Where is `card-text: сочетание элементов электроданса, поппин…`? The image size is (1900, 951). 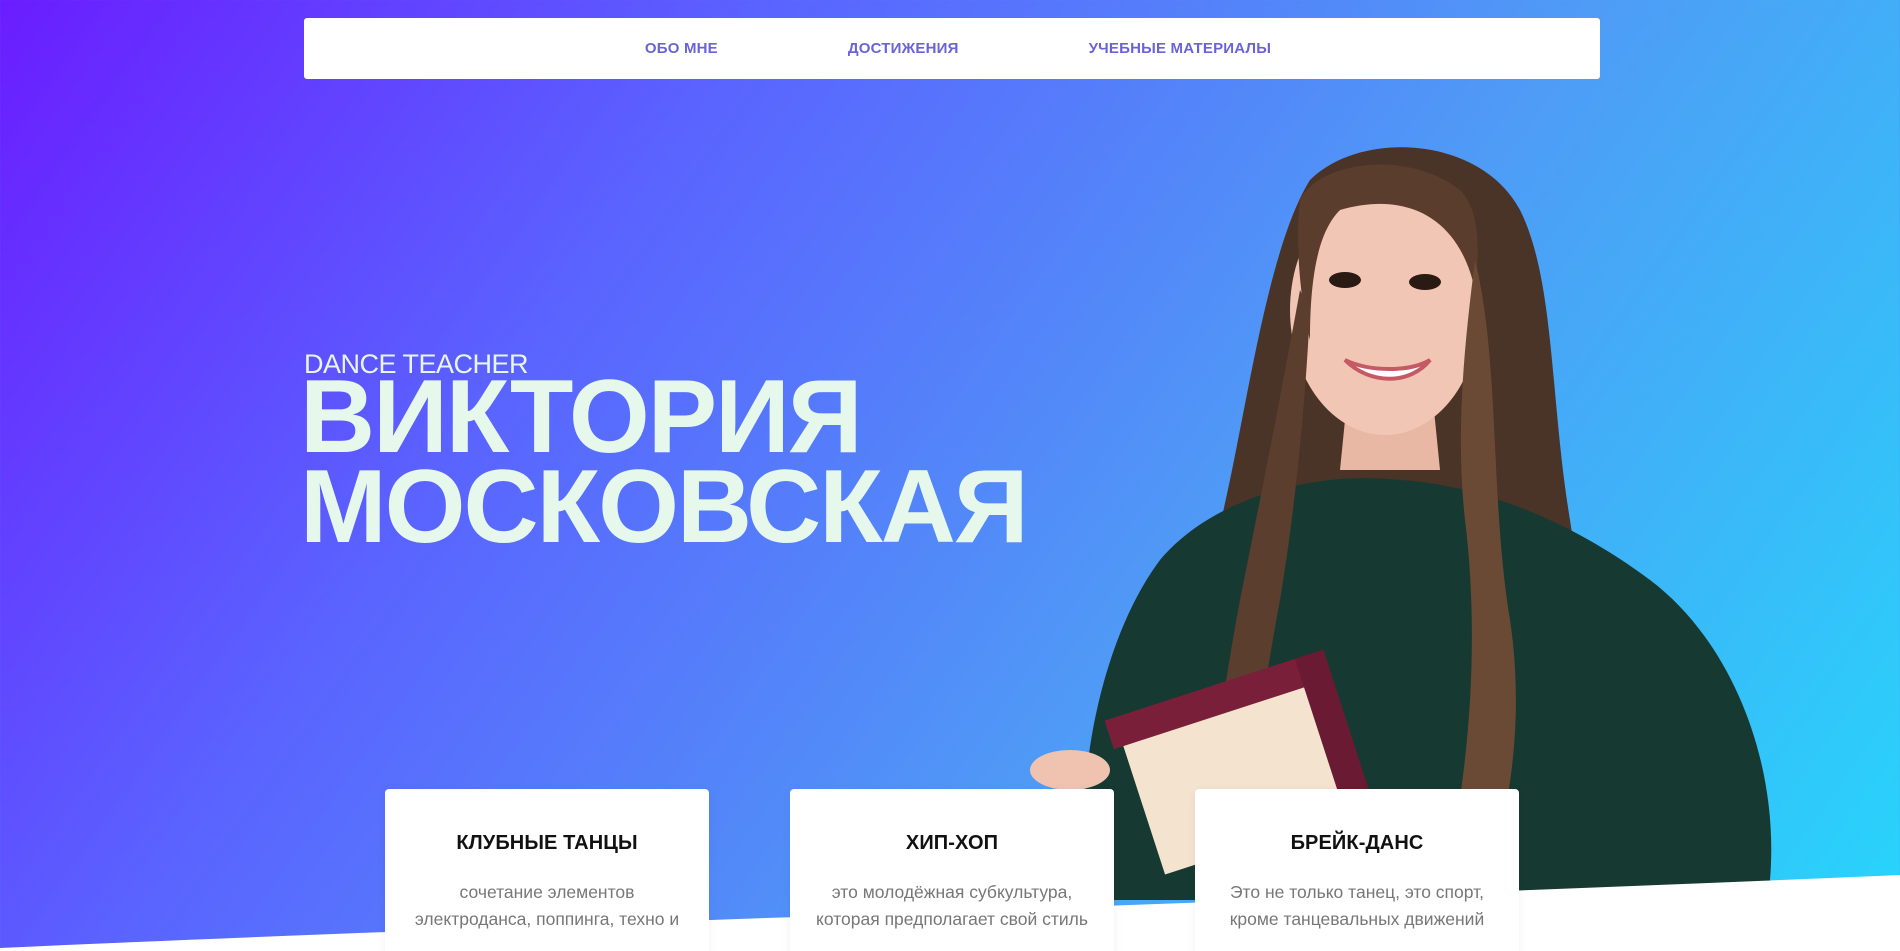 card-text: сочетание элементов электроданса, поппин… is located at coordinates (547, 905).